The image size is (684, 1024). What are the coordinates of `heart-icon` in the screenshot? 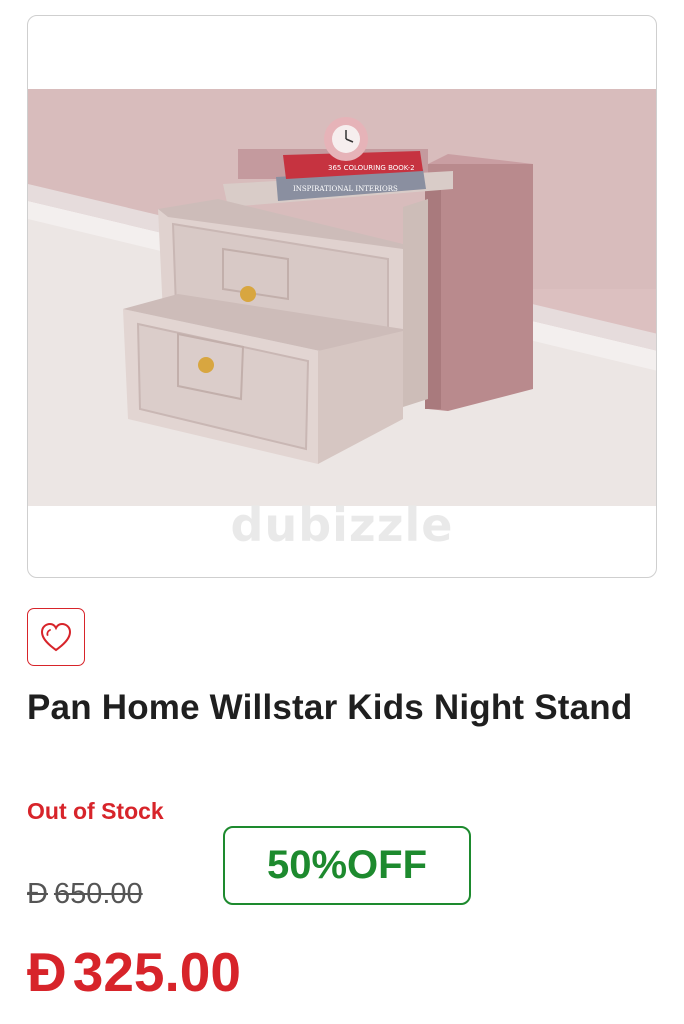 It's located at (56, 637).